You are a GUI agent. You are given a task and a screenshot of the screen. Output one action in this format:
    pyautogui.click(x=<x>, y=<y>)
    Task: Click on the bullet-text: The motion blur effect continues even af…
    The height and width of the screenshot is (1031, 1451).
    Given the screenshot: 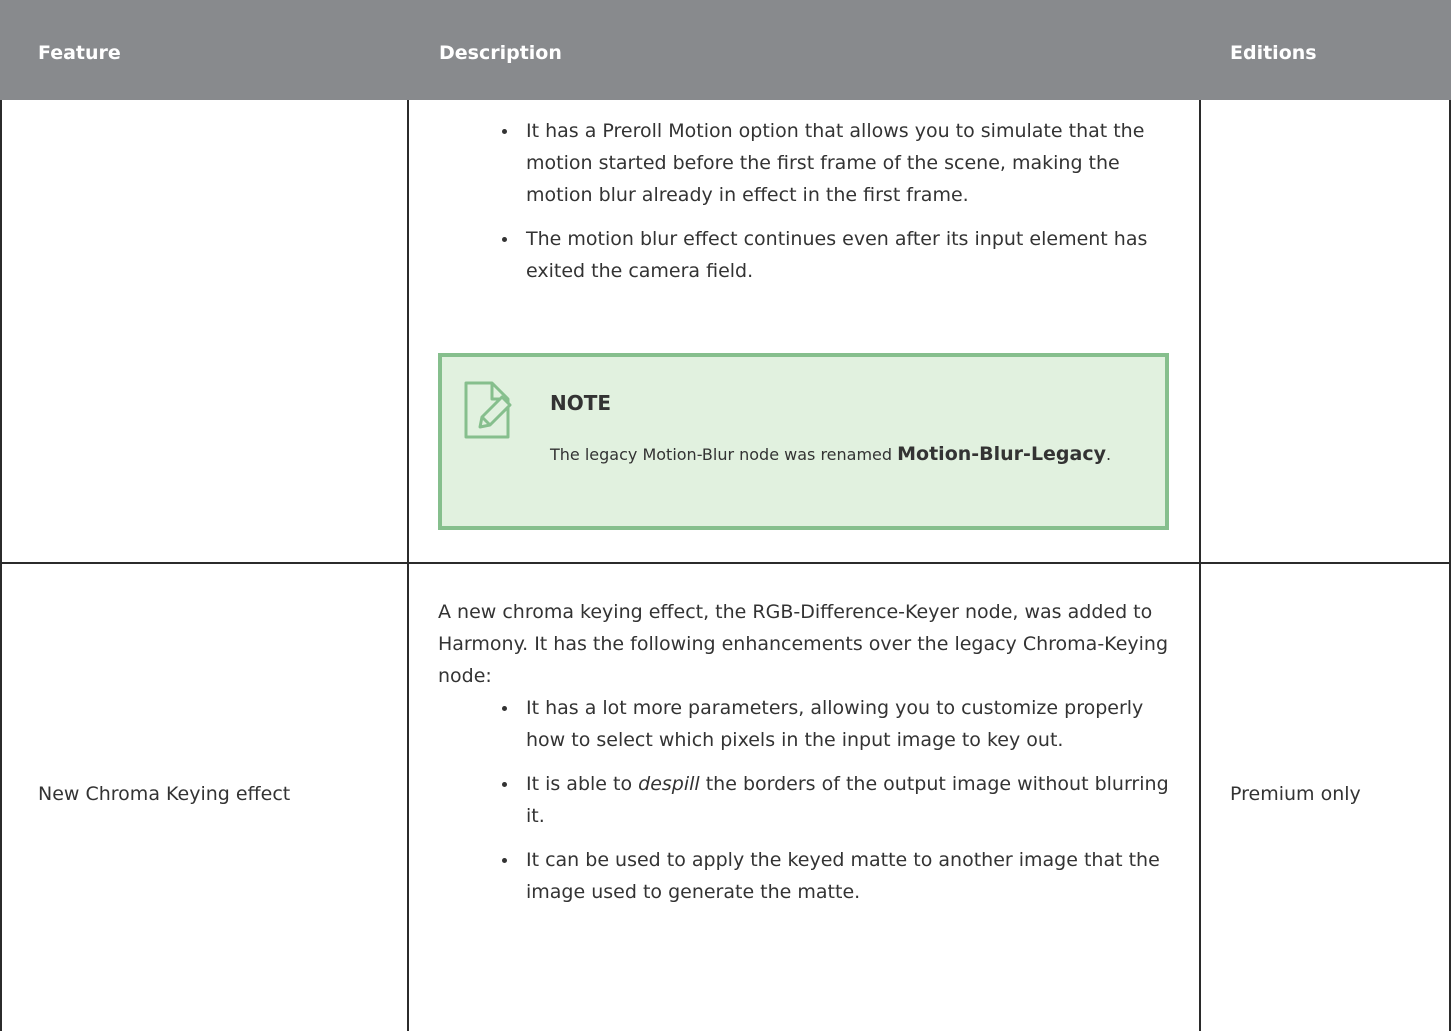 What is the action you would take?
    pyautogui.click(x=837, y=255)
    